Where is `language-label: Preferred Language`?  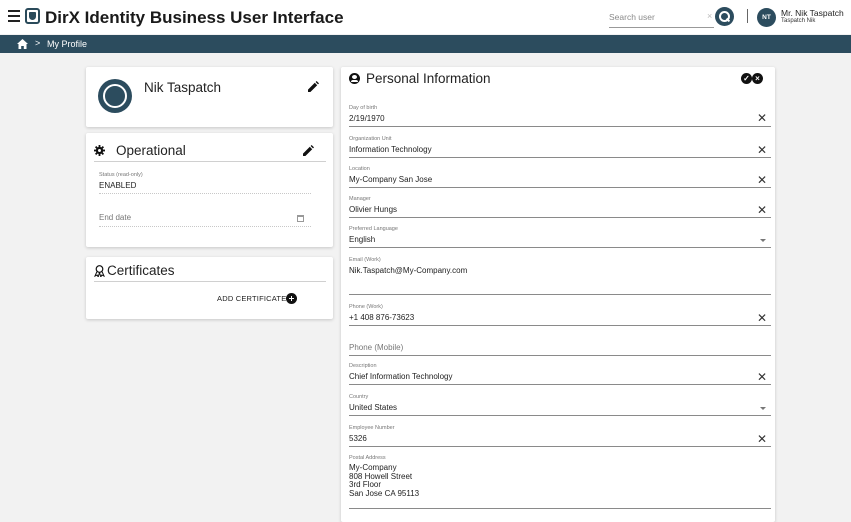
language-label: Preferred Language is located at coordinates (373, 229).